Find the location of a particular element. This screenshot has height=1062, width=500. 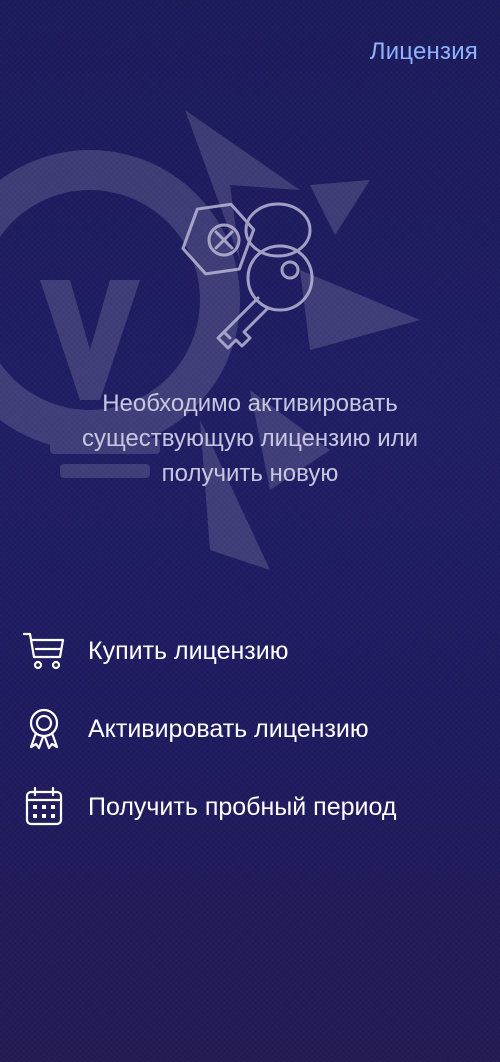

license-header-link: Лицензия is located at coordinates (424, 52).